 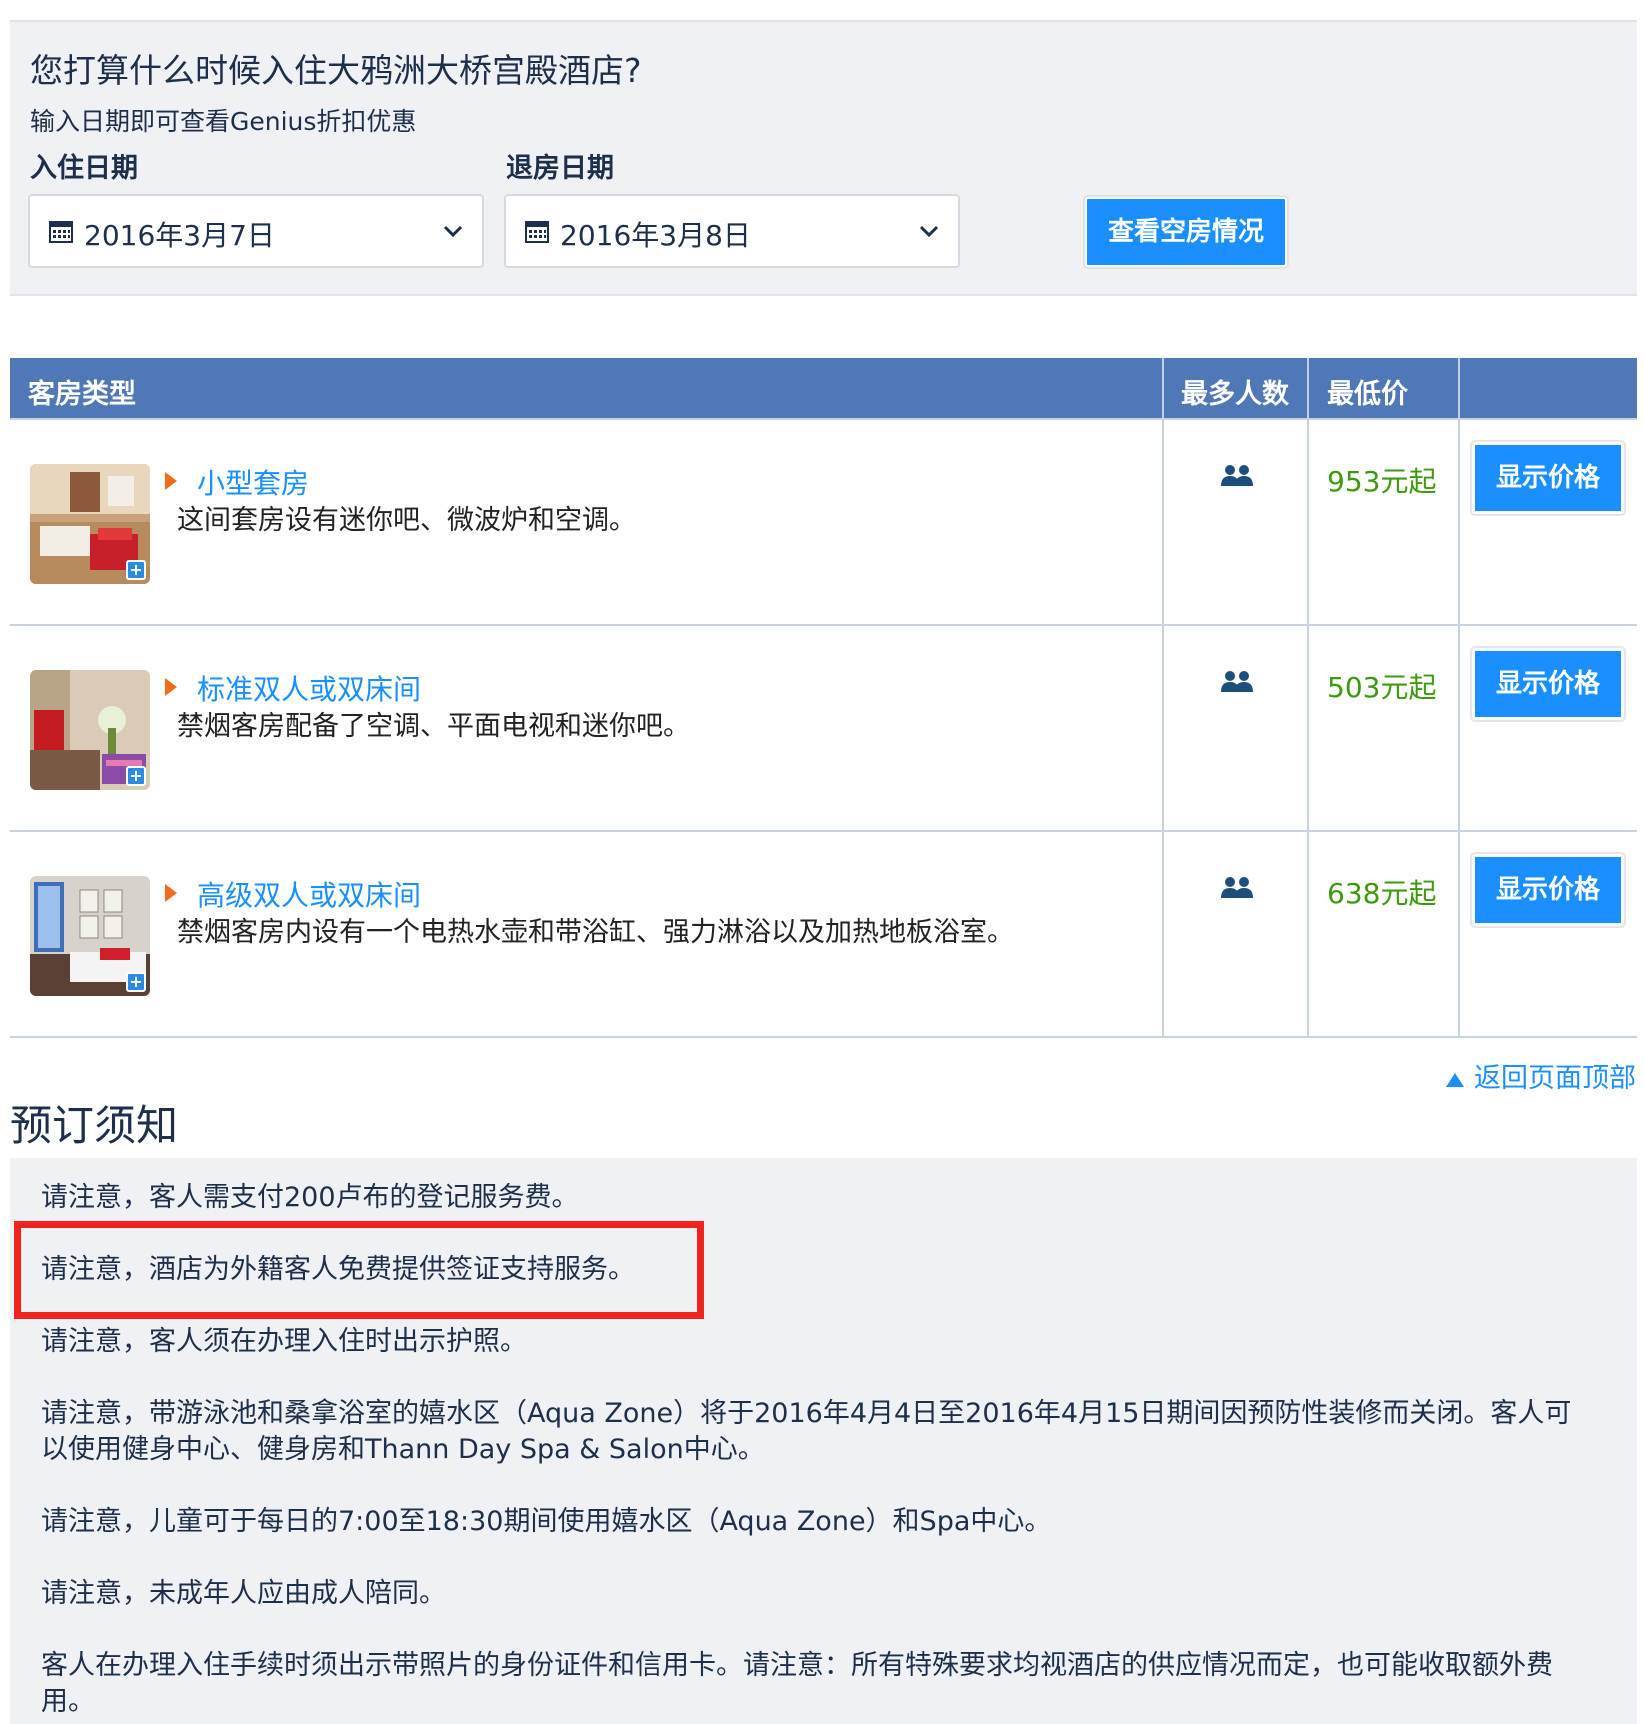 What do you see at coordinates (253, 482) in the screenshot?
I see `room-name-link: 小型套房` at bounding box center [253, 482].